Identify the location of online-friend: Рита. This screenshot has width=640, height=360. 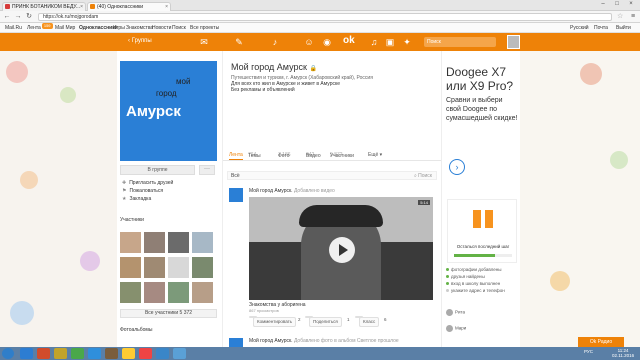
(455, 312).